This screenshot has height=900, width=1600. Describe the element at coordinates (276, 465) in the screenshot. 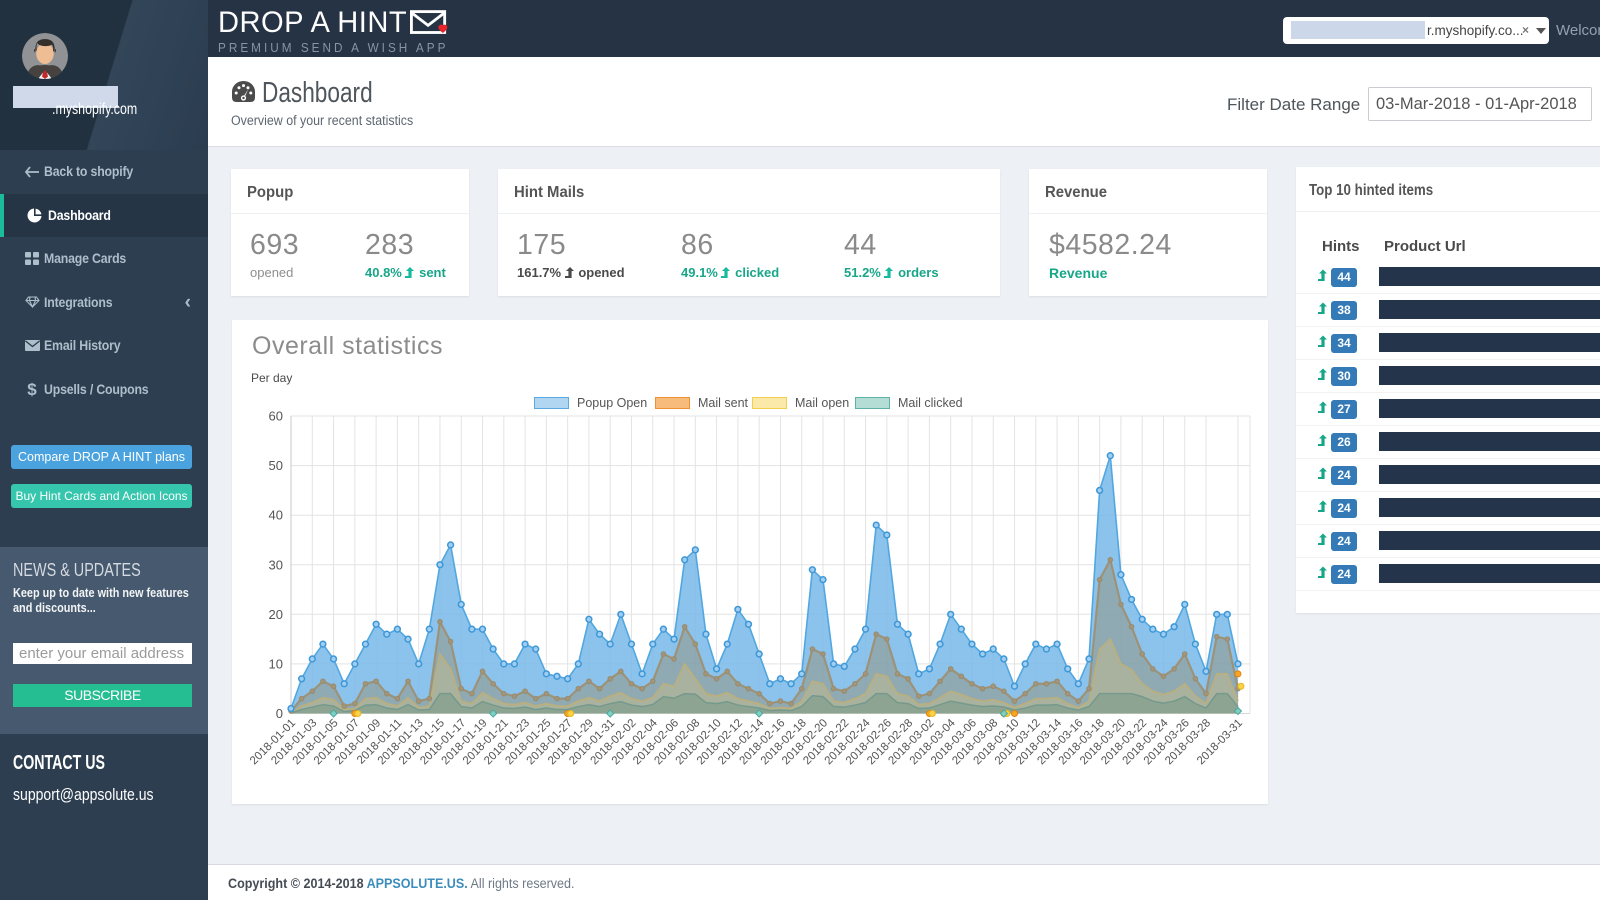

I see `svg-text: 50` at that location.